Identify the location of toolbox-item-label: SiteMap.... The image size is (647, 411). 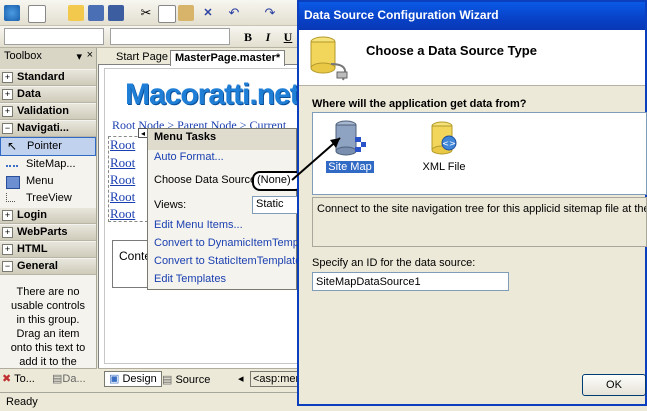
(51, 164).